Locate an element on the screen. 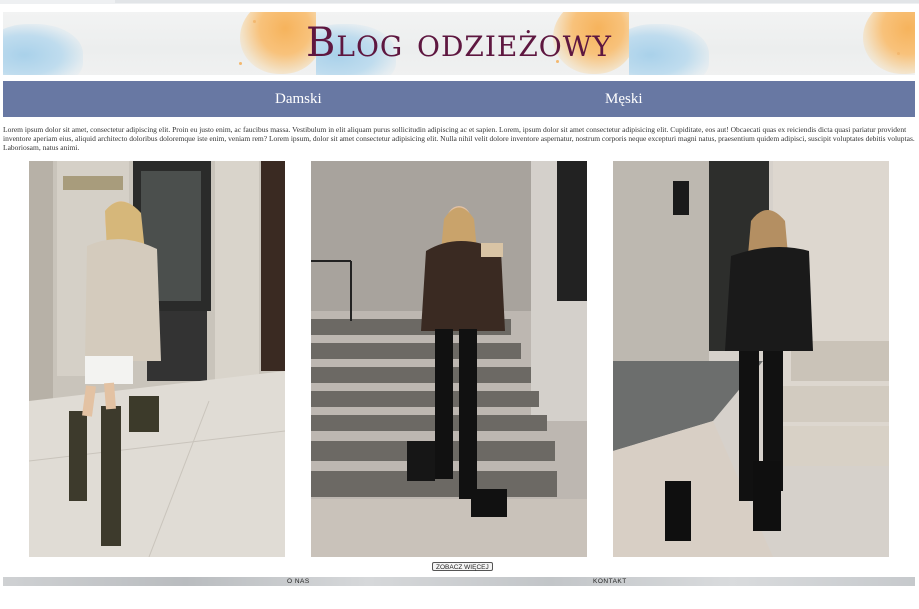  site-title: Blog odzieżowy is located at coordinates (459, 43).